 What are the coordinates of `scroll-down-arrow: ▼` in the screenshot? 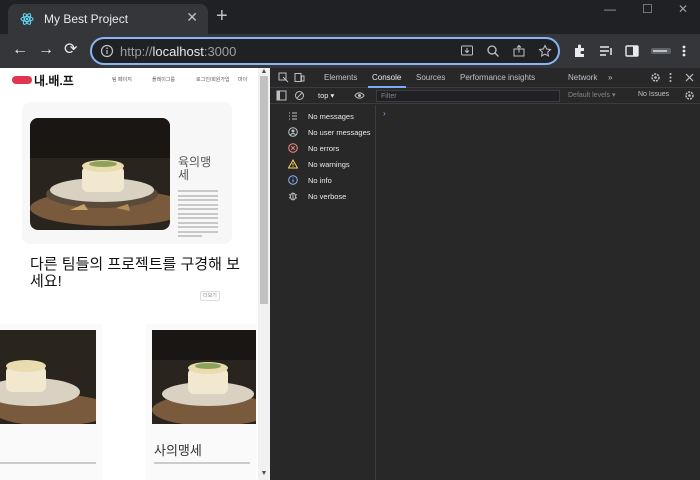 It's located at (264, 473).